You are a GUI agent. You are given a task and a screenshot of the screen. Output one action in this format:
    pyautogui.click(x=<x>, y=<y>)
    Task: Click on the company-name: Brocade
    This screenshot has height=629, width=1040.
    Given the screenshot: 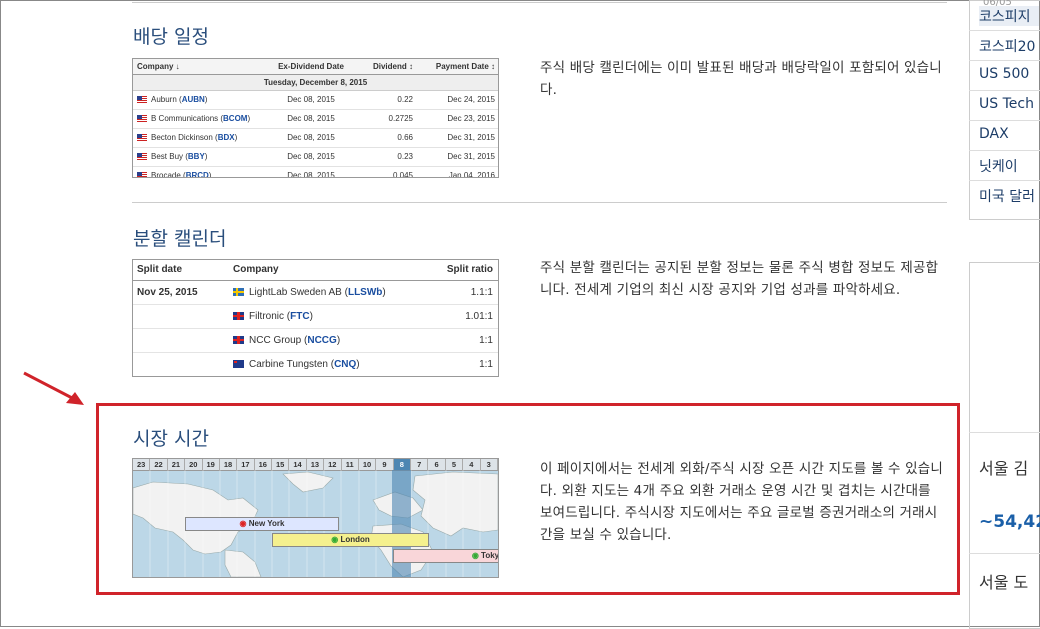 What is the action you would take?
    pyautogui.click(x=166, y=174)
    